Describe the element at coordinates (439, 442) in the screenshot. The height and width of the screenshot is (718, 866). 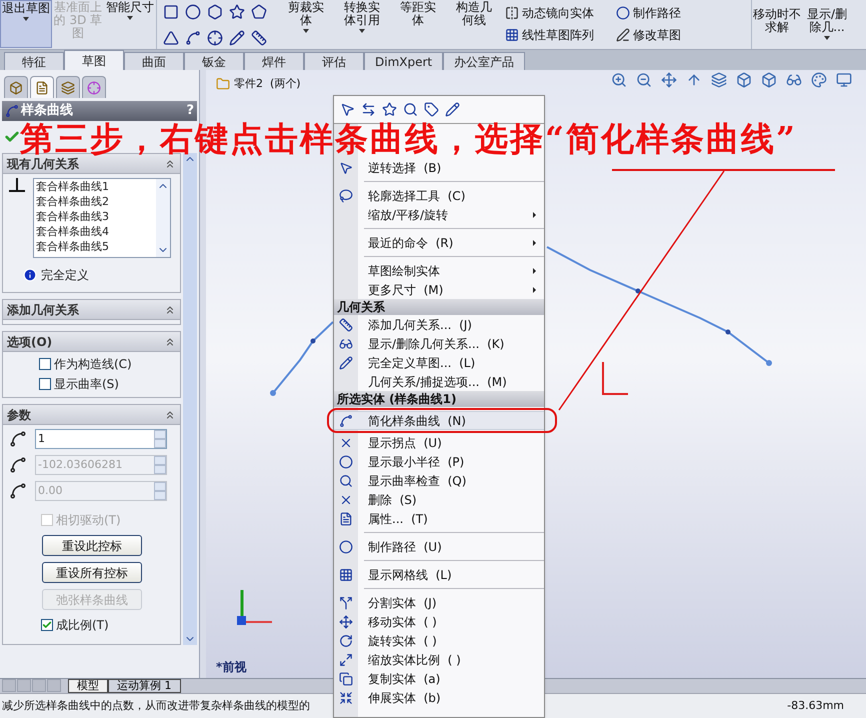
I see `menu-item: 显示拐点 (U)` at that location.